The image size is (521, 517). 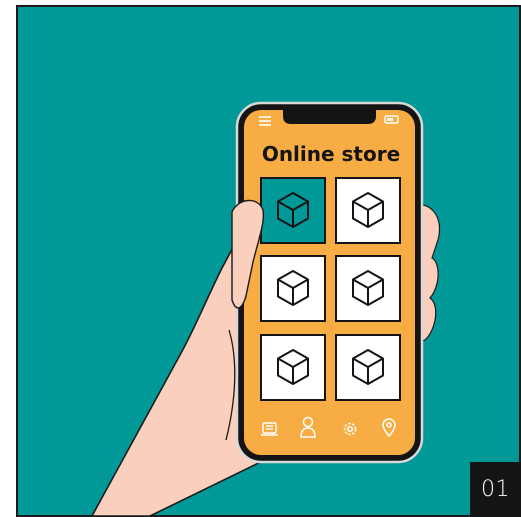 I want to click on page-number-badge: 01, so click(x=495, y=489).